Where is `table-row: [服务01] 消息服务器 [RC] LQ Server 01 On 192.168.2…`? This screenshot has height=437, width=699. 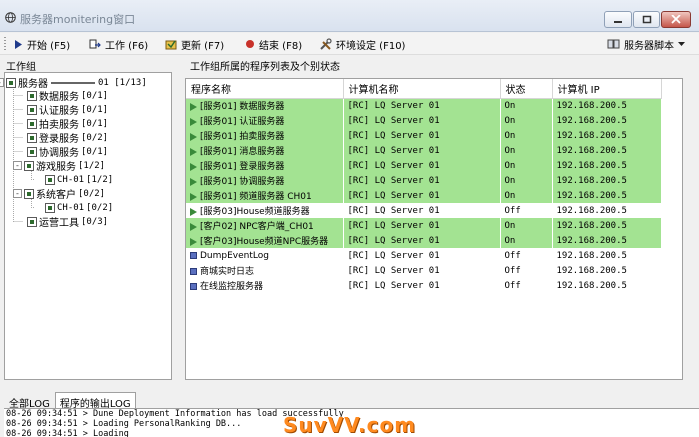 table-row: [服务01] 消息服务器 [RC] LQ Server 01 On 192.168.2… is located at coordinates (423, 150).